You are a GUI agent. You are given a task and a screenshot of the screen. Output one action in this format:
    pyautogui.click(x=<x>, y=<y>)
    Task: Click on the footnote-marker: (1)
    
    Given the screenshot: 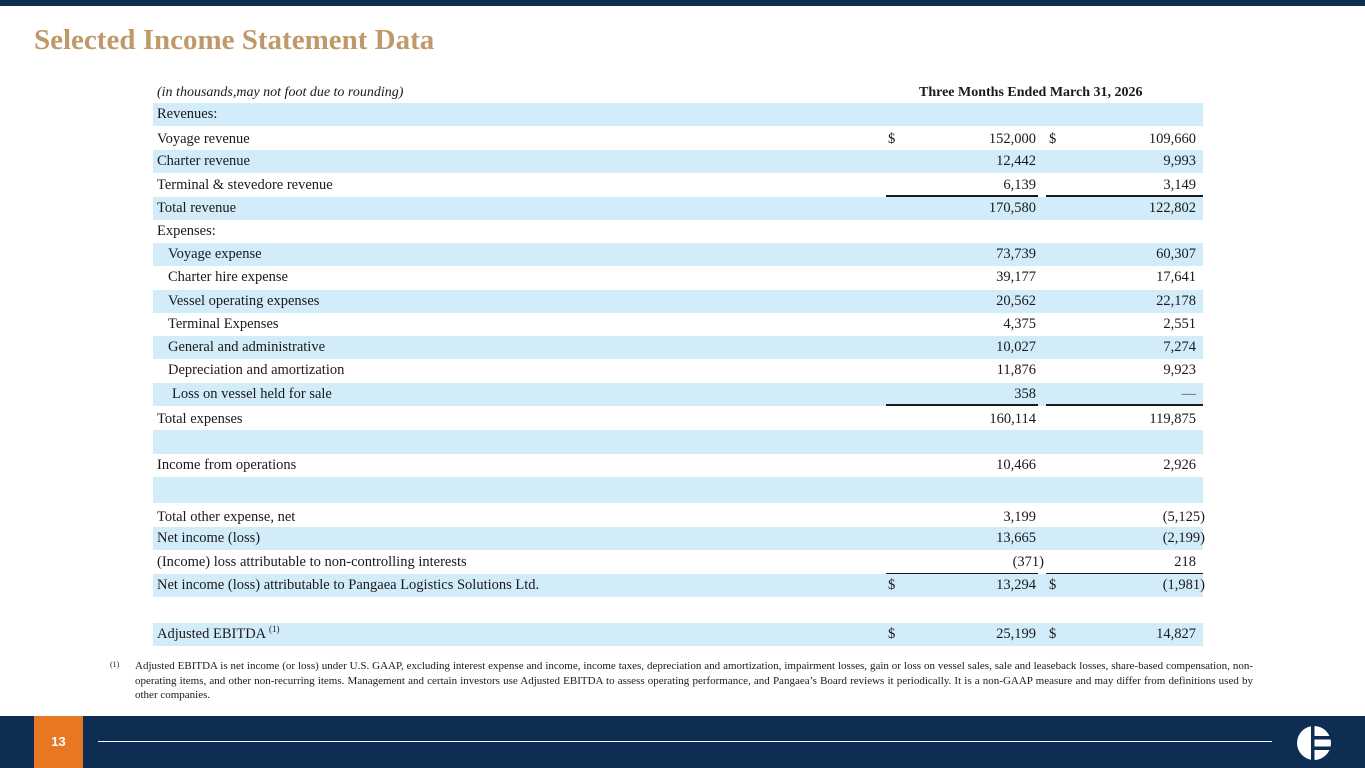 What is the action you would take?
    pyautogui.click(x=115, y=664)
    